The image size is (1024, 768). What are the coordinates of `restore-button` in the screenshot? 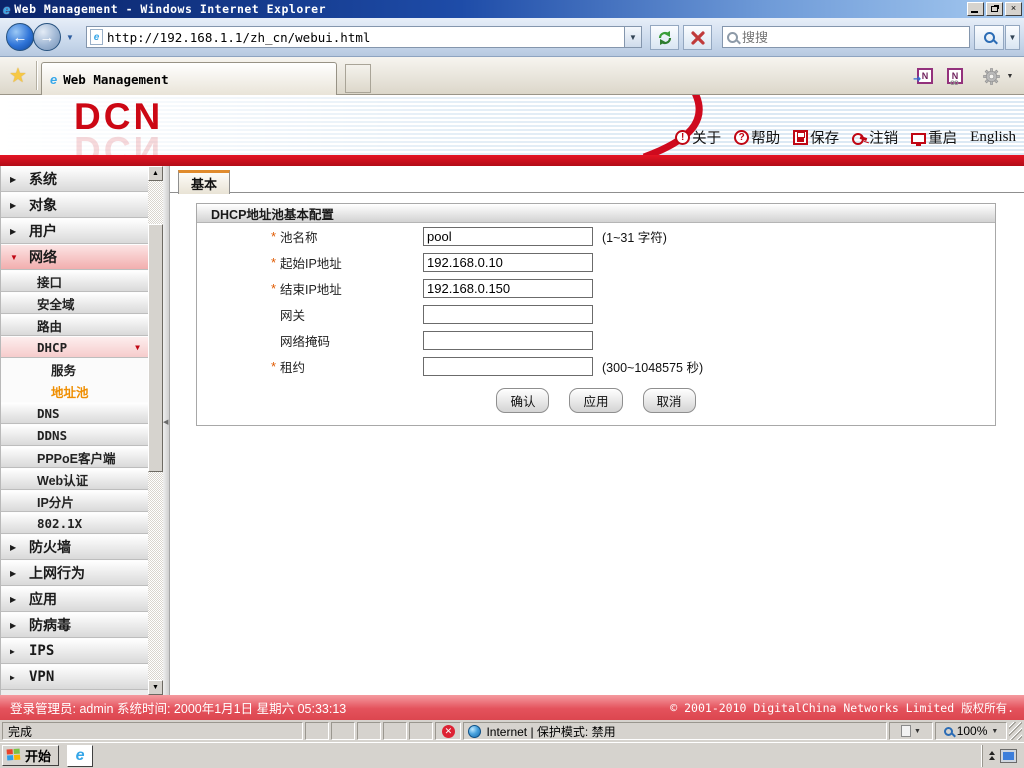 It's located at (994, 9).